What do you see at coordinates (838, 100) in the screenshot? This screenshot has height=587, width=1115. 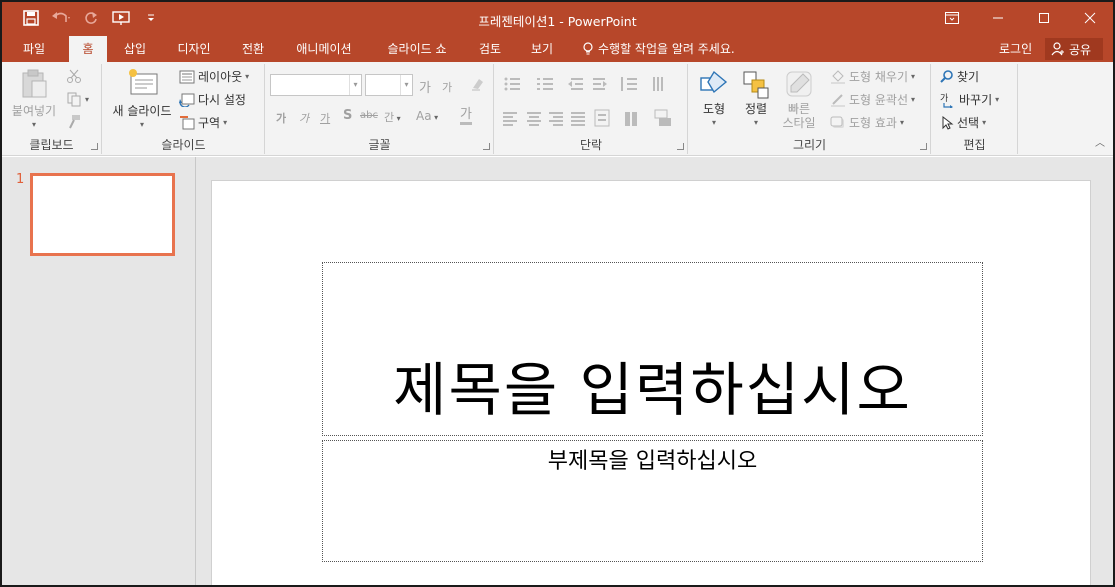 I see `pencil-icon` at bounding box center [838, 100].